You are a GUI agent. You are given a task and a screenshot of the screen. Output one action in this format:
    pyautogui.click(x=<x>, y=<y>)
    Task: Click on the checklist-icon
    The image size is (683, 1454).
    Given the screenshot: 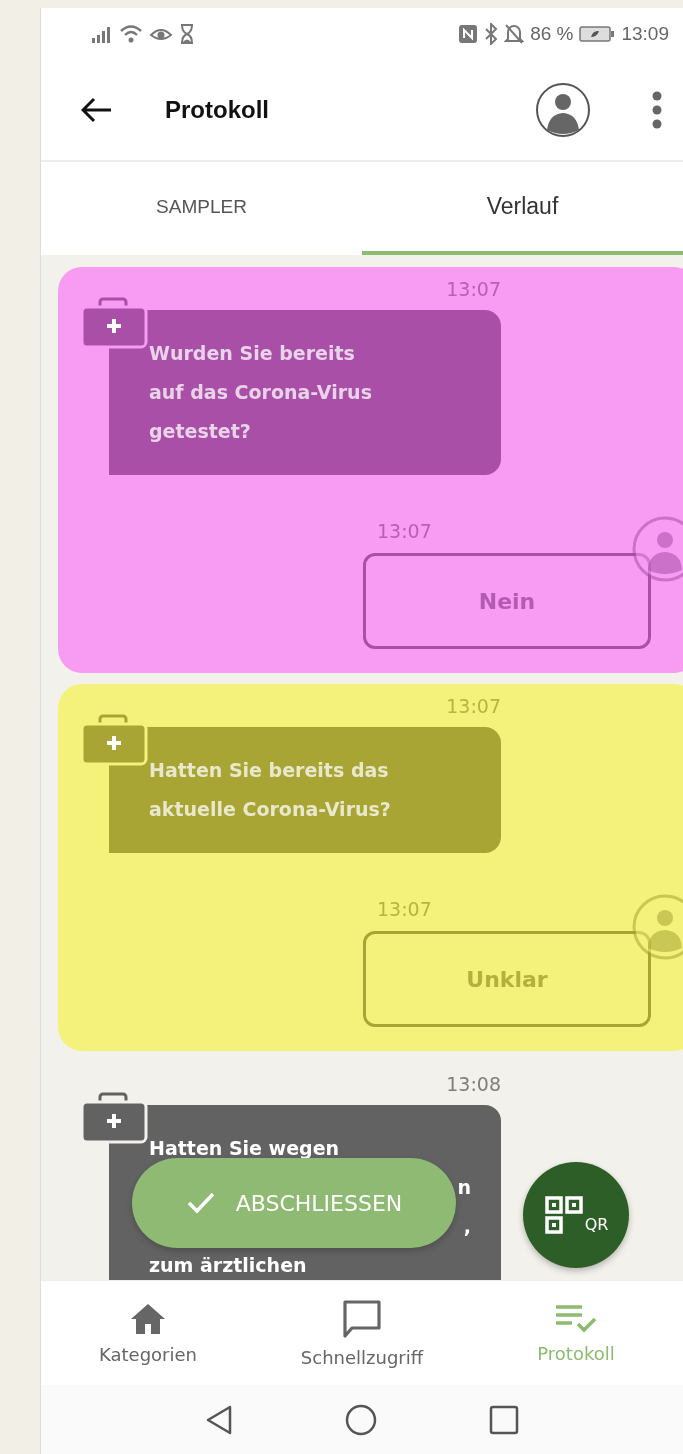 What is the action you would take?
    pyautogui.click(x=576, y=1318)
    